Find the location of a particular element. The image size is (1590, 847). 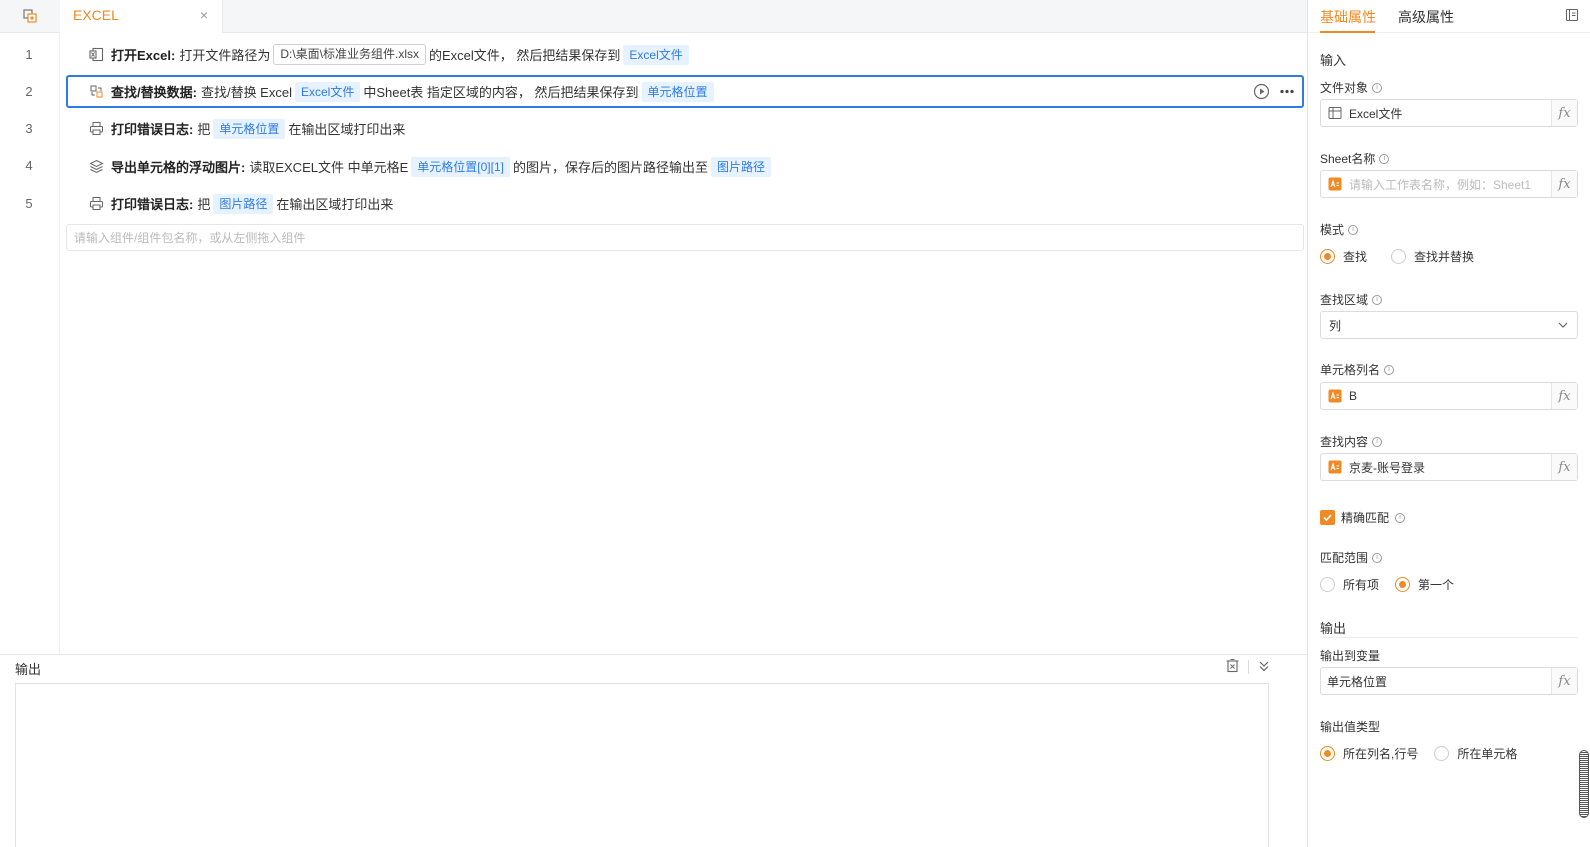

row-text: 中Sheet表 指定区域的内容， 然后把结果保存到 is located at coordinates (501, 92).